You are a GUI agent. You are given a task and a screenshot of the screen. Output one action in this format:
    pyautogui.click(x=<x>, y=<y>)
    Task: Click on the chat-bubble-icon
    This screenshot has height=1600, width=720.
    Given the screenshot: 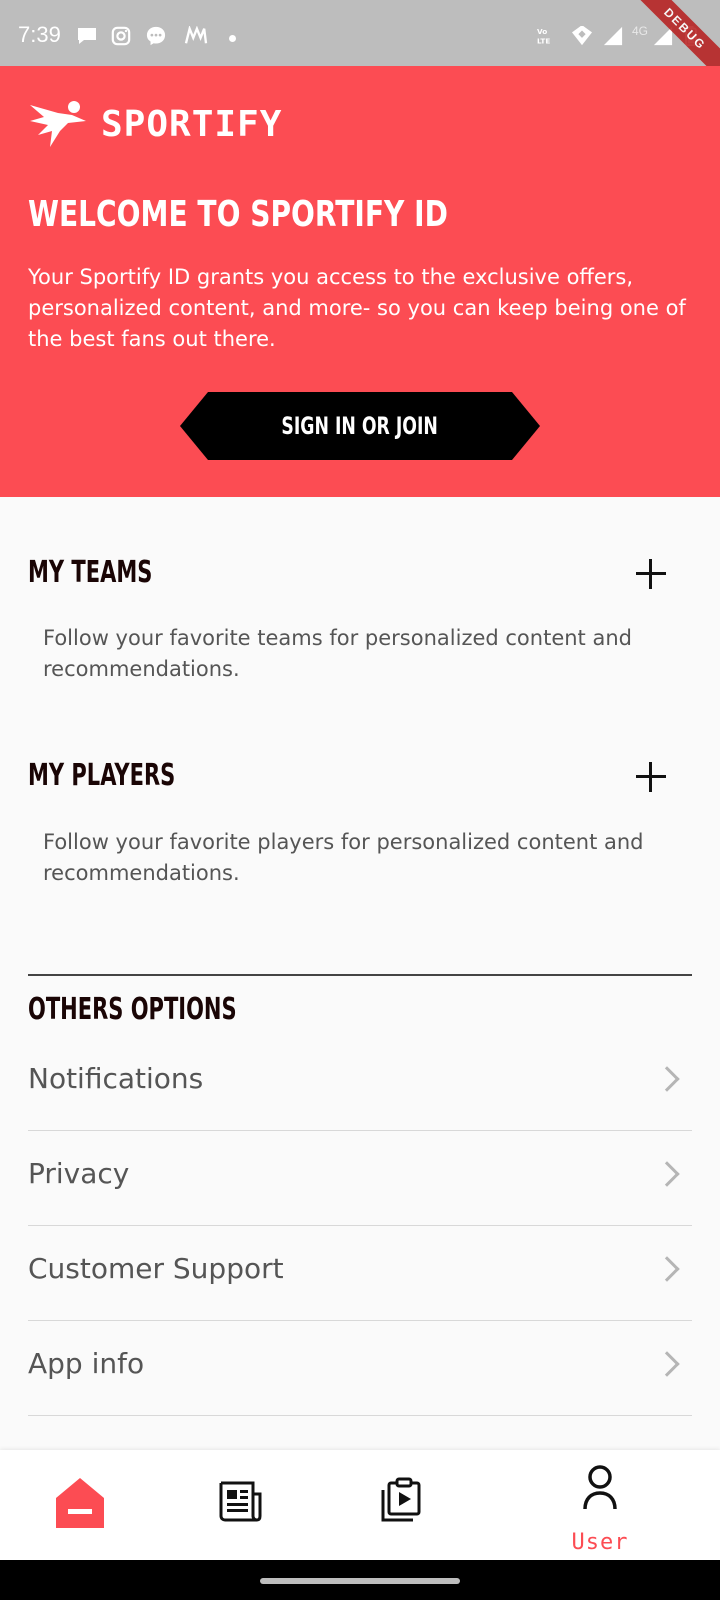 What is the action you would take?
    pyautogui.click(x=87, y=36)
    